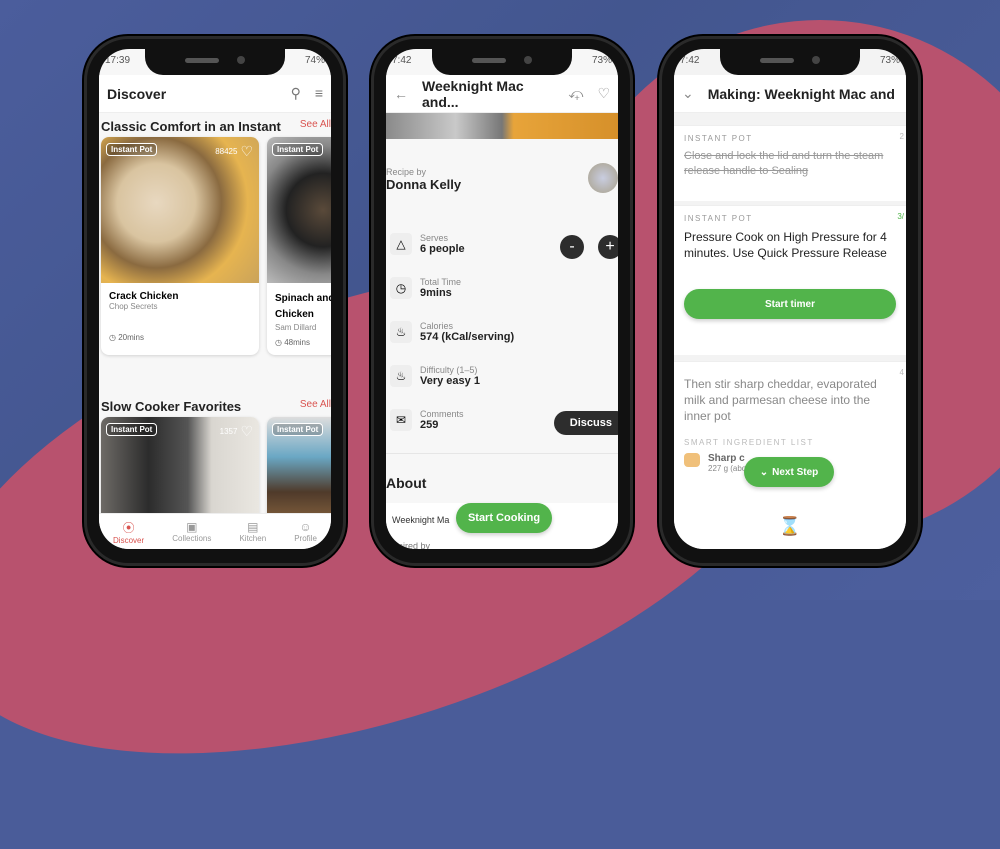  I want to click on recipe-time: 48mins, so click(297, 342).